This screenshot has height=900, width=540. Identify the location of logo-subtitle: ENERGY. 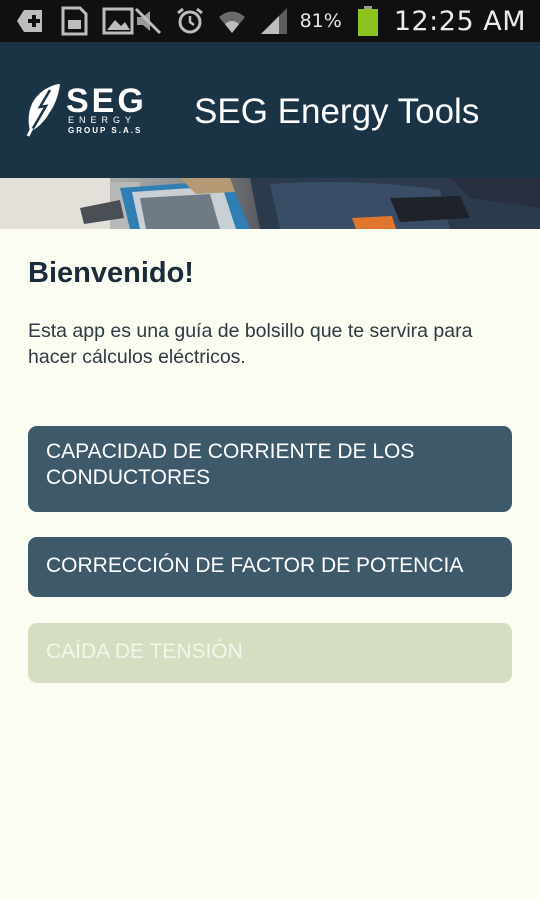
(102, 120).